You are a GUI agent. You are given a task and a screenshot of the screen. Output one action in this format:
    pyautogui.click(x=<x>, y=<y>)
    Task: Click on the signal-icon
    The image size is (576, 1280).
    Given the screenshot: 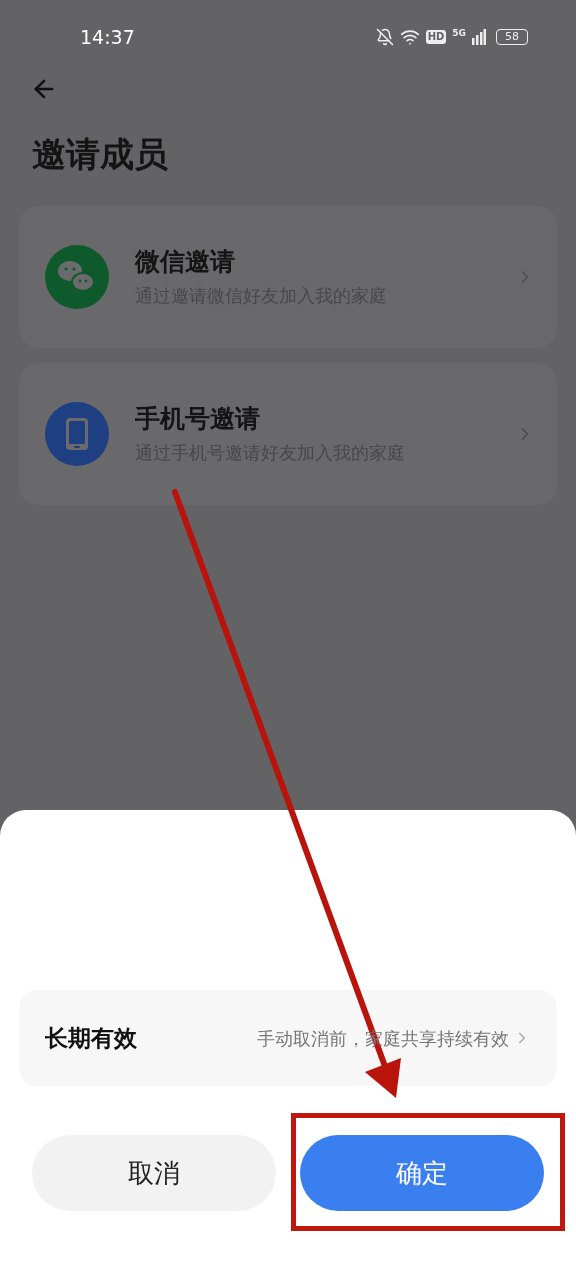 What is the action you would take?
    pyautogui.click(x=479, y=37)
    